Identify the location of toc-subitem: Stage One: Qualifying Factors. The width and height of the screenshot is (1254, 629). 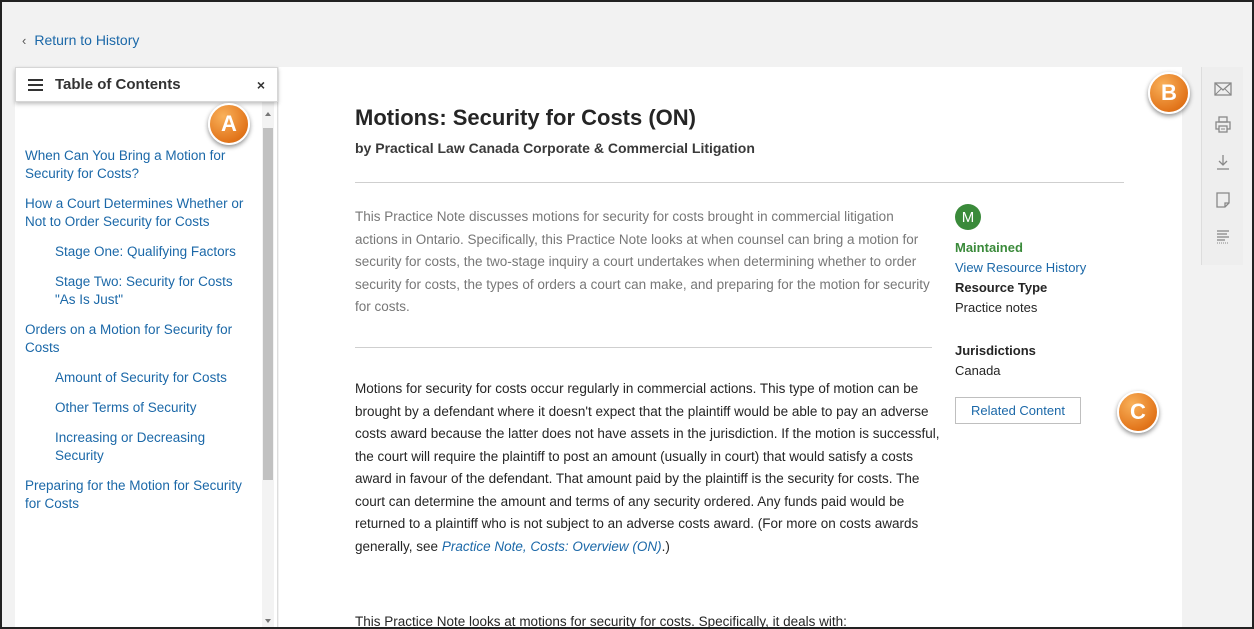
(138, 252).